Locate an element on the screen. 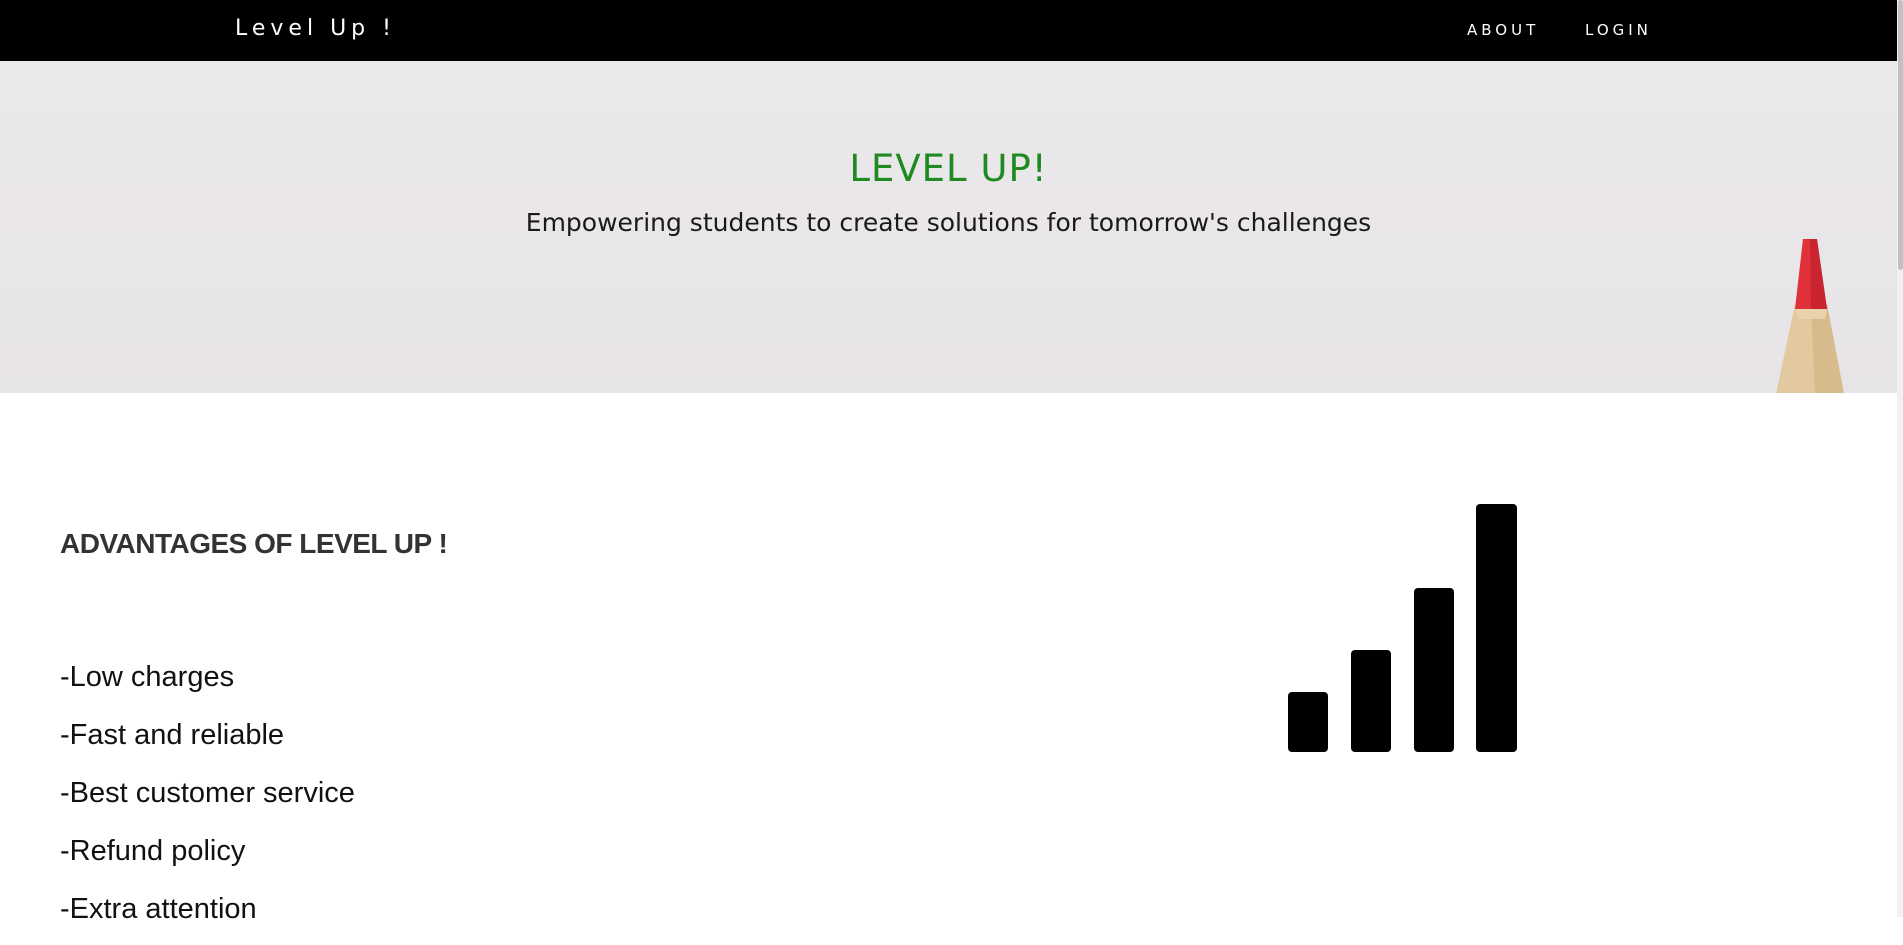 This screenshot has height=945, width=1903. pencil-image is located at coordinates (1810, 316).